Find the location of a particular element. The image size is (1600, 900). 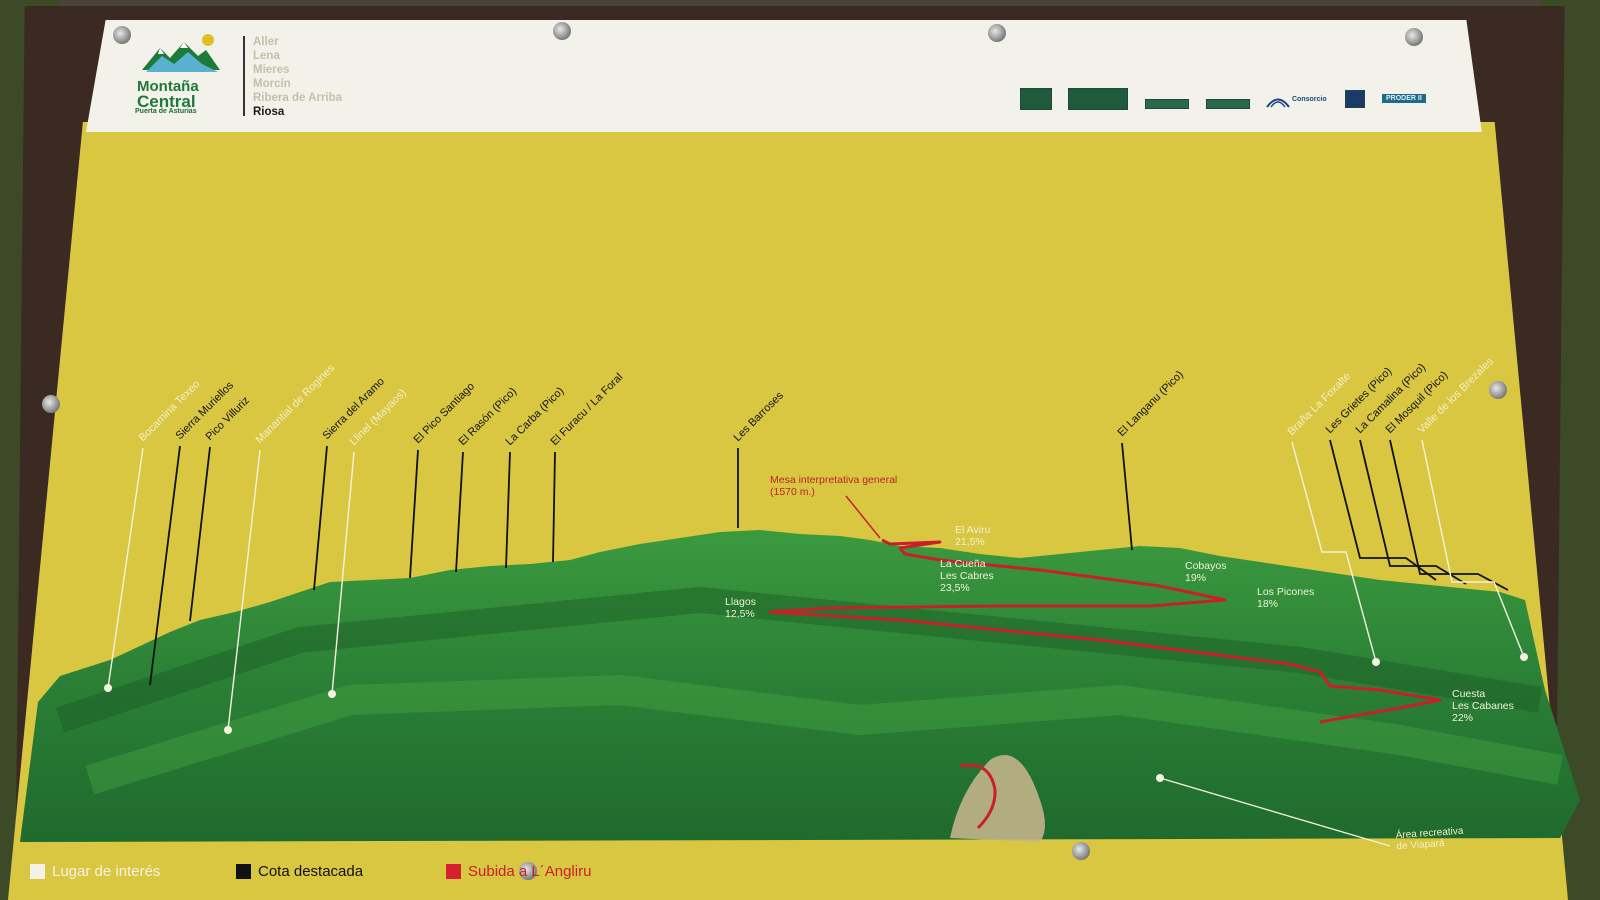

legend-item: Cota destacada is located at coordinates (299, 871).